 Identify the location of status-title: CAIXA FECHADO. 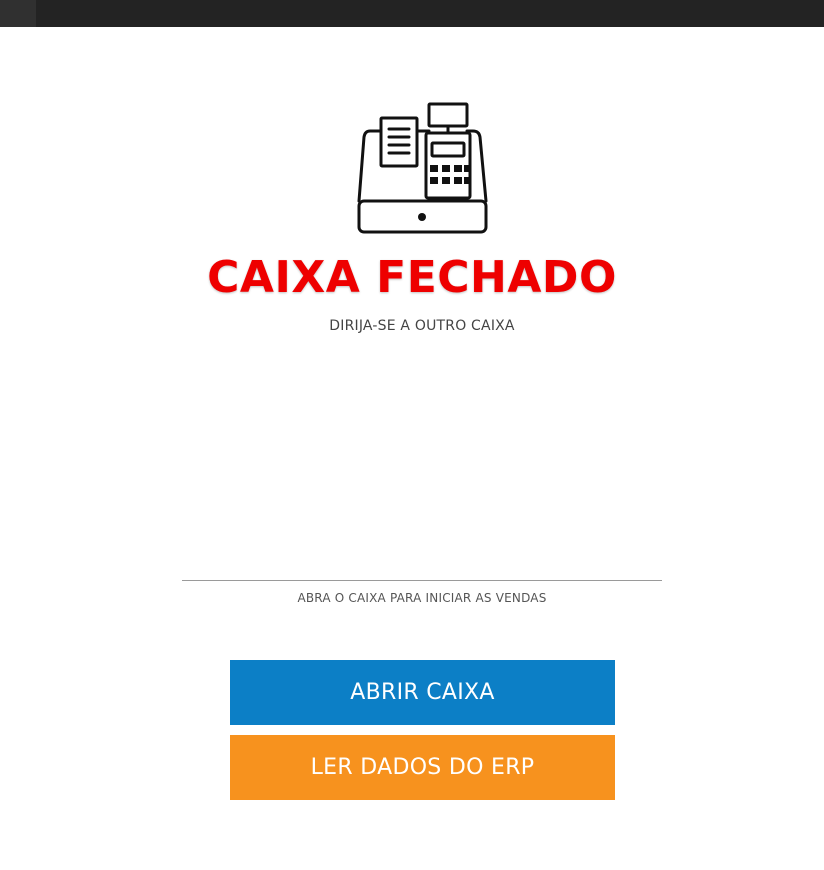
(412, 277).